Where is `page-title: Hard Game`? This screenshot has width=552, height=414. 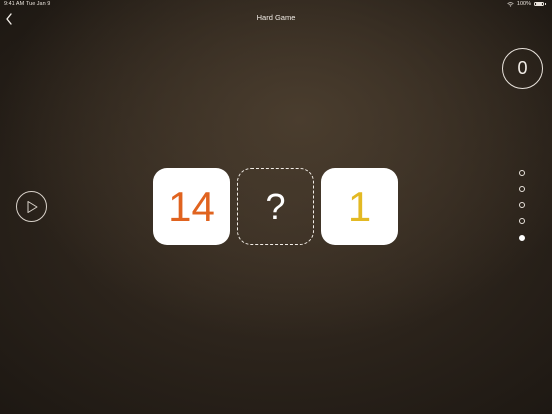 page-title: Hard Game is located at coordinates (276, 17).